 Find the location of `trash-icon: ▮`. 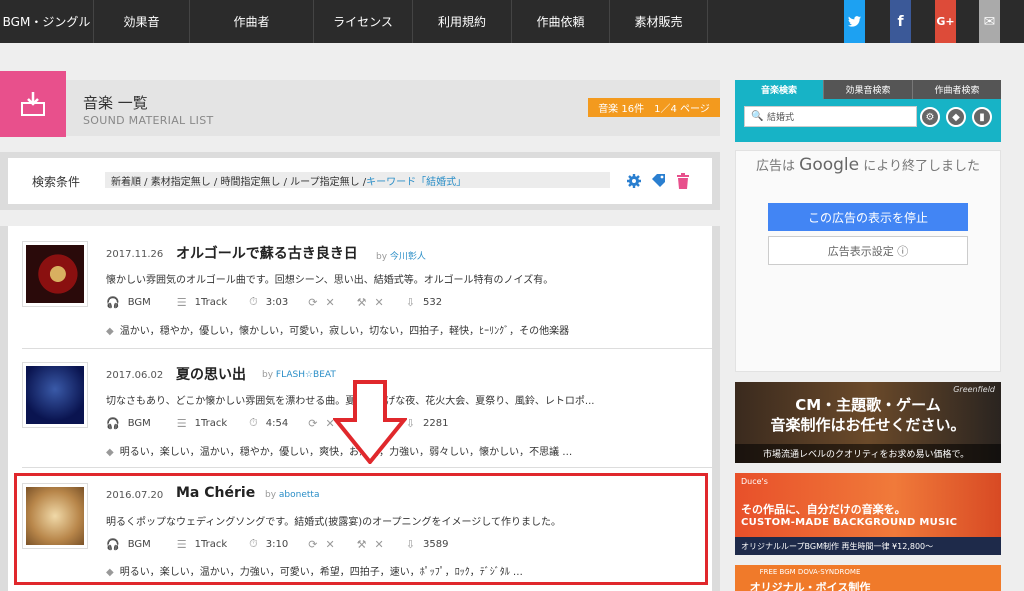

trash-icon: ▮ is located at coordinates (982, 117).